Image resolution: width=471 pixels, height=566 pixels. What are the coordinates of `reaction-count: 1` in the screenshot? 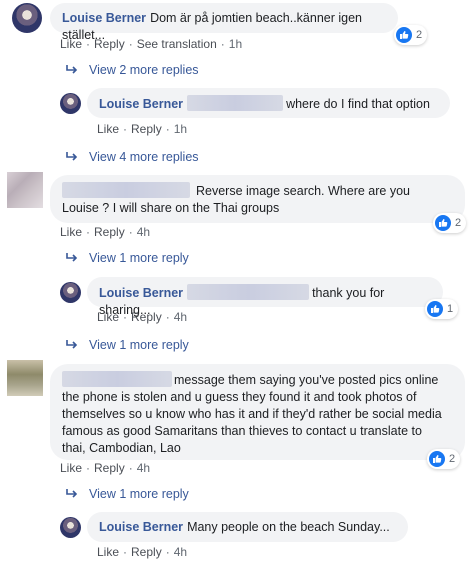 It's located at (442, 309).